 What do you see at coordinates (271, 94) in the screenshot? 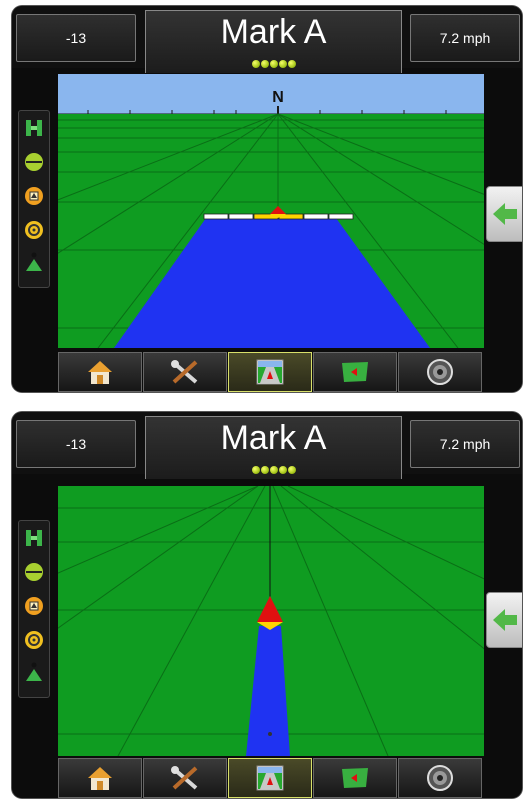
I see `sky` at bounding box center [271, 94].